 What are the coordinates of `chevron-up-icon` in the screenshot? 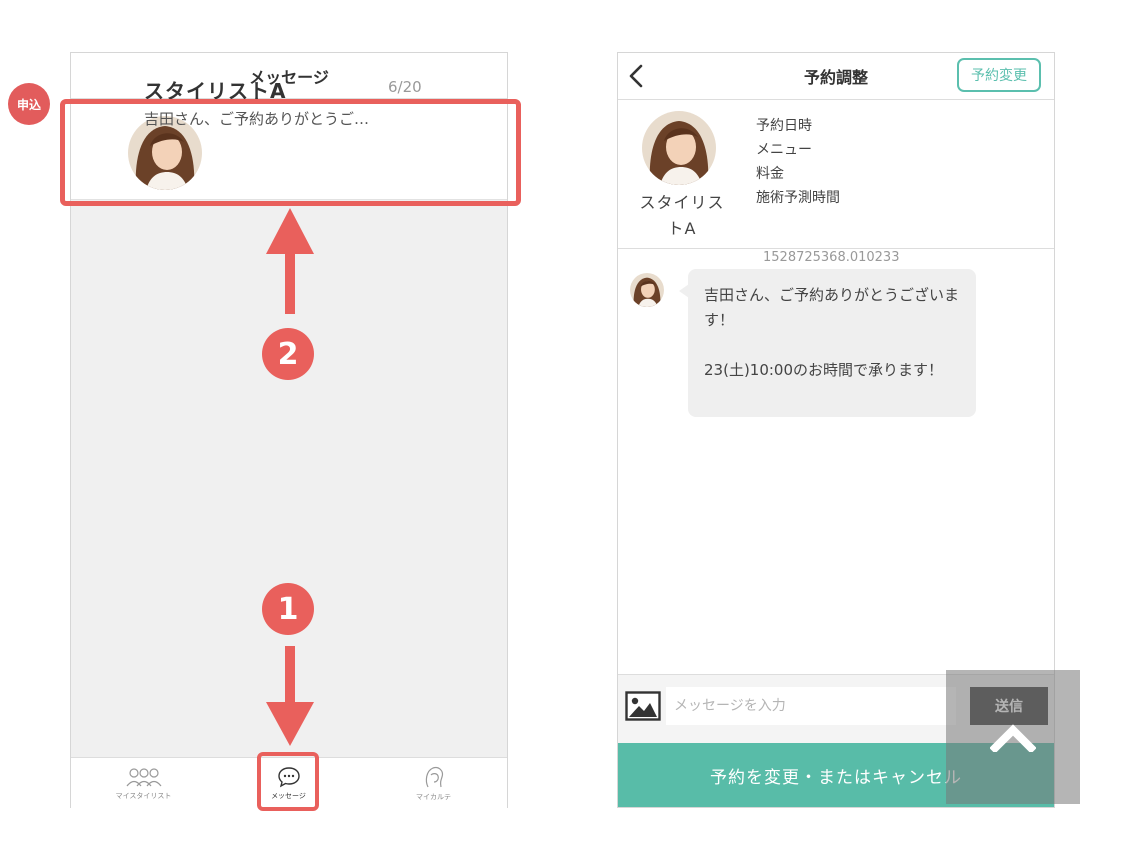 It's located at (1013, 737).